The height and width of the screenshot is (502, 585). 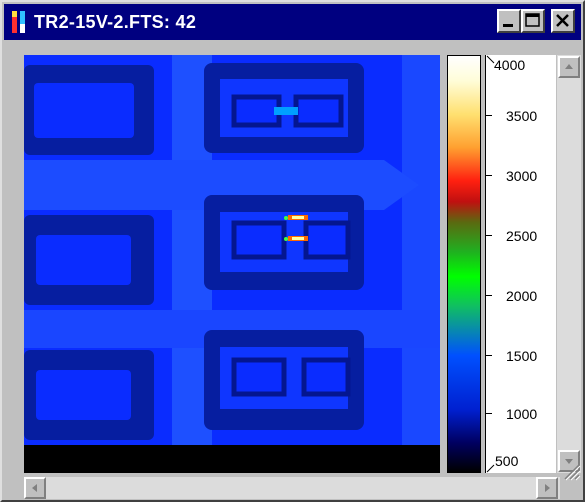 I want to click on maximize-icon, so click(x=532, y=20).